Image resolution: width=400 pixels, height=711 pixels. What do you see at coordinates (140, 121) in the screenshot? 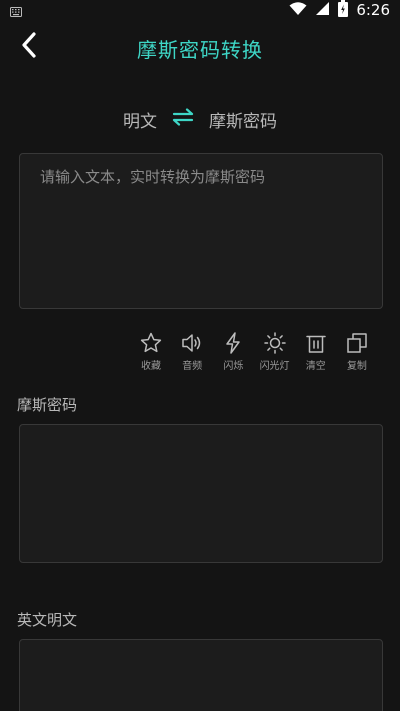
I see `mode-label-plaintext: 明文` at bounding box center [140, 121].